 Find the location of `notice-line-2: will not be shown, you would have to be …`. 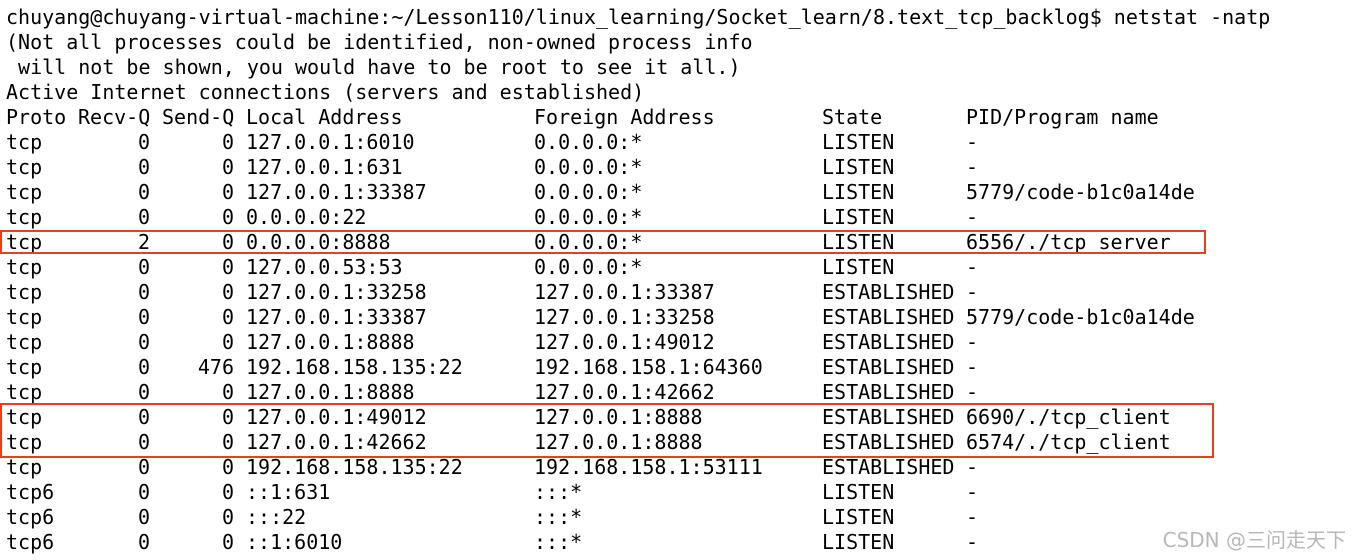

notice-line-2: will not be shown, you would have to be … is located at coordinates (373, 67).